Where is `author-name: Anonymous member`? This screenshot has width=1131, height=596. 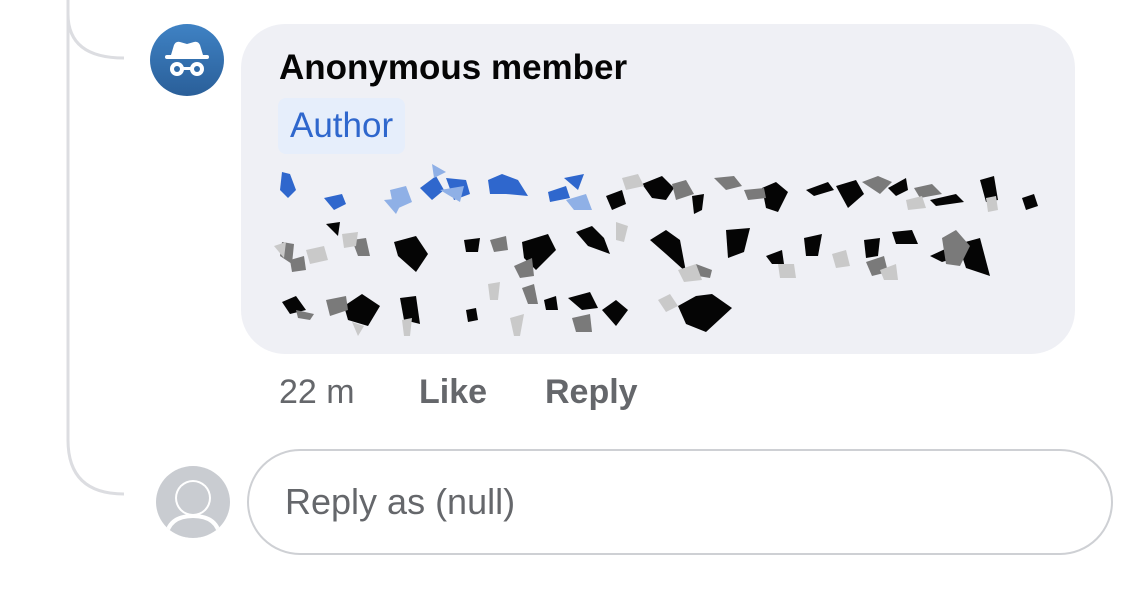
author-name: Anonymous member is located at coordinates (453, 68).